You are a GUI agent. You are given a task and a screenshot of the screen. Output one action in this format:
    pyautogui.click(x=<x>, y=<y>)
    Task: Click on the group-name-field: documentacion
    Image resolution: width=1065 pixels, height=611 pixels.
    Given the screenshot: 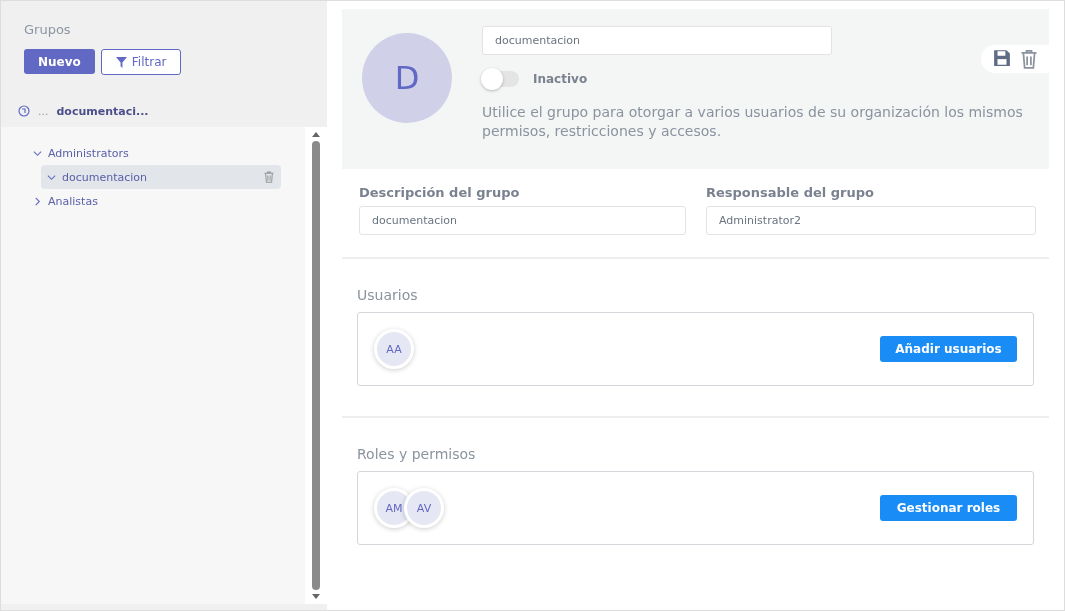 What is the action you would take?
    pyautogui.click(x=657, y=40)
    